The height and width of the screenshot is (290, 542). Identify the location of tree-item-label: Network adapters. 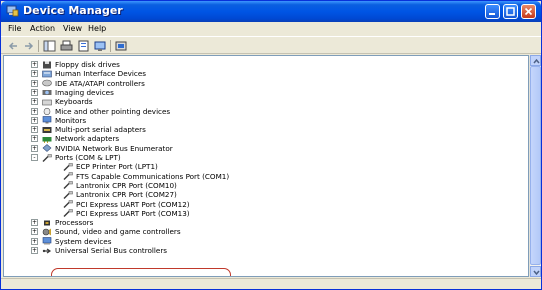
(87, 139).